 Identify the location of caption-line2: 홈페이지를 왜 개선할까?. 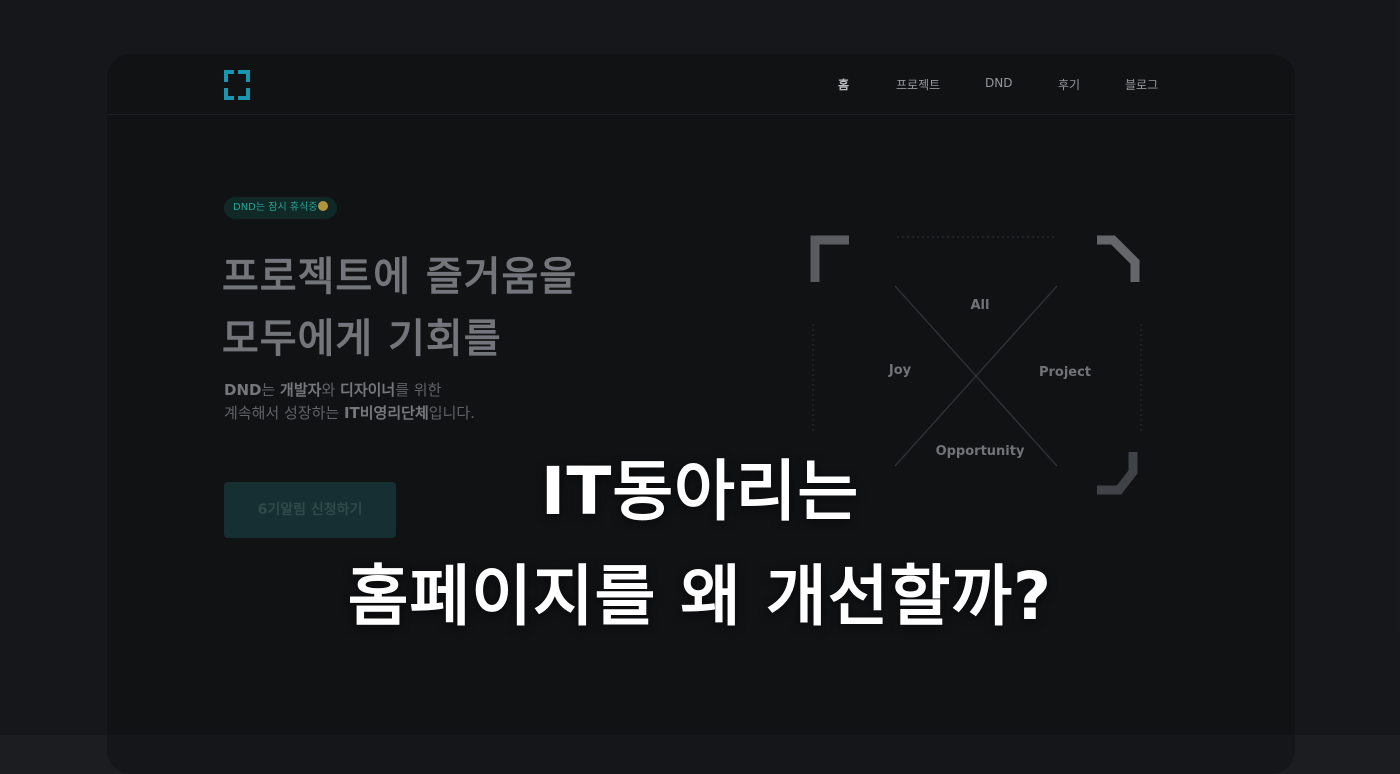
(700, 596).